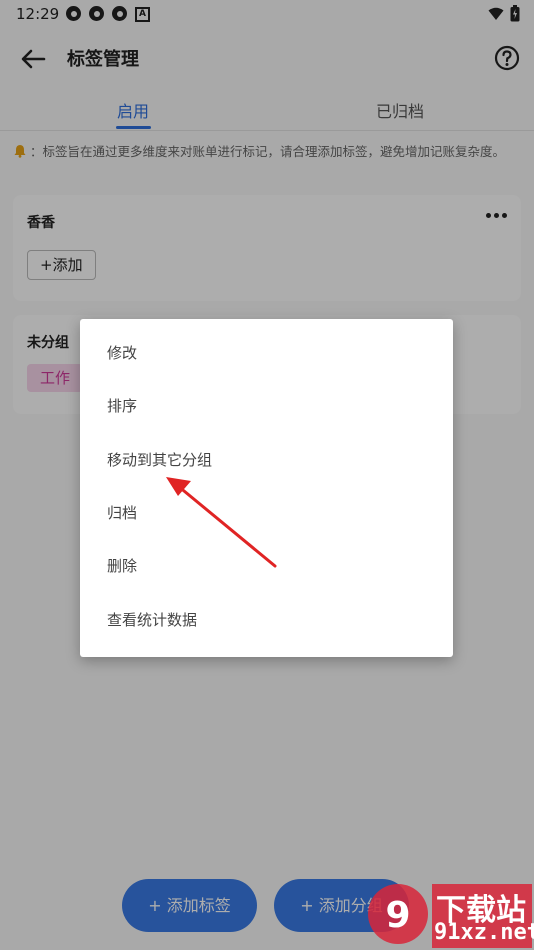 This screenshot has height=950, width=534. Describe the element at coordinates (122, 513) in the screenshot. I see `menu-item-label: 归档` at that location.